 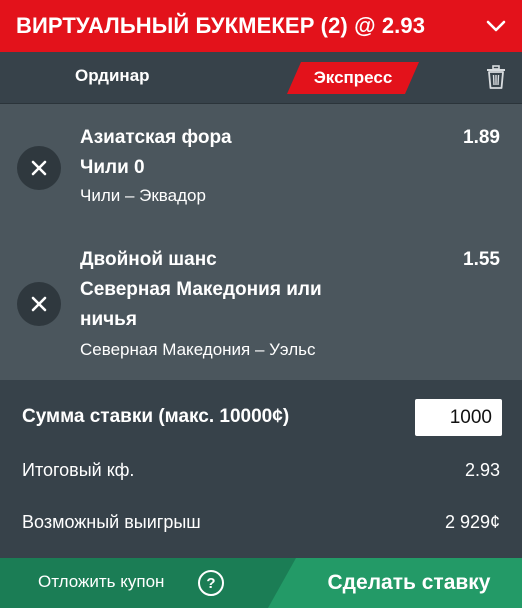 I want to click on possible-win-label: Возможный выигрыш, so click(x=111, y=522).